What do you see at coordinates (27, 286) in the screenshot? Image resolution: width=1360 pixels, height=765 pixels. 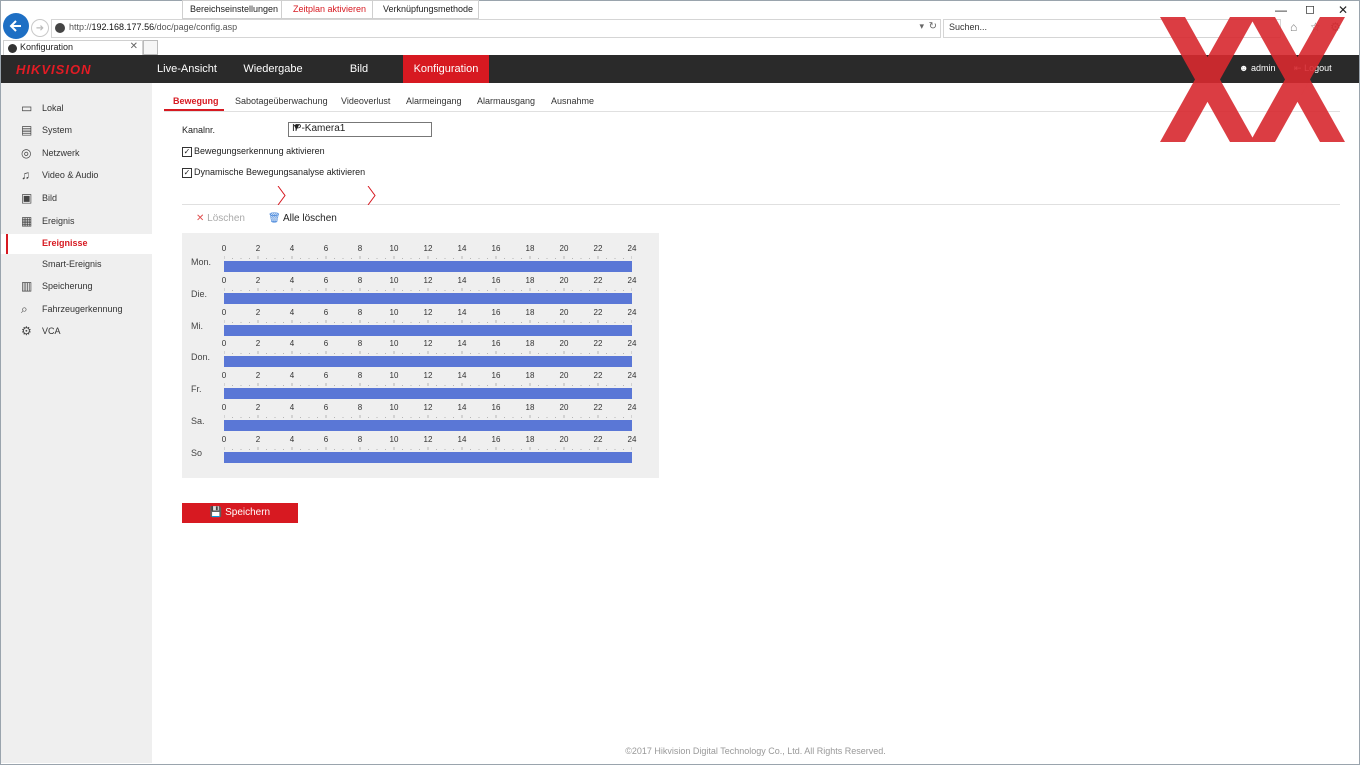 I see `storage-icon: ▥` at bounding box center [27, 286].